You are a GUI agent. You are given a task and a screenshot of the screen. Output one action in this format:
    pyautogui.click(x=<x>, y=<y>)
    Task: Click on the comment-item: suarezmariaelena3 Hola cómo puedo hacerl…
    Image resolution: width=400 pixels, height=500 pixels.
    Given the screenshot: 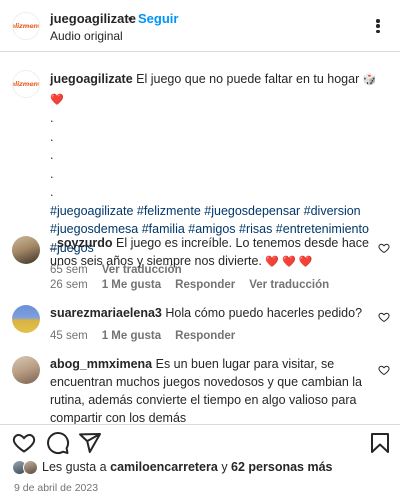 What is the action you would take?
    pyautogui.click(x=212, y=324)
    